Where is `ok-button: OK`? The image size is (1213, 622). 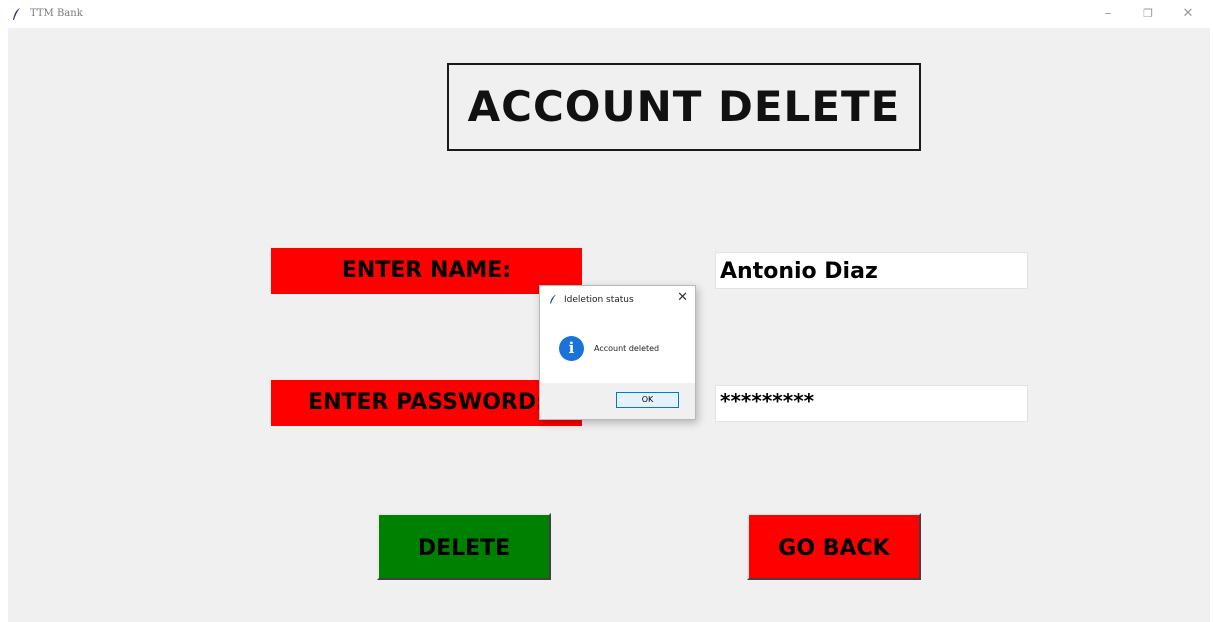
ok-button: OK is located at coordinates (647, 400).